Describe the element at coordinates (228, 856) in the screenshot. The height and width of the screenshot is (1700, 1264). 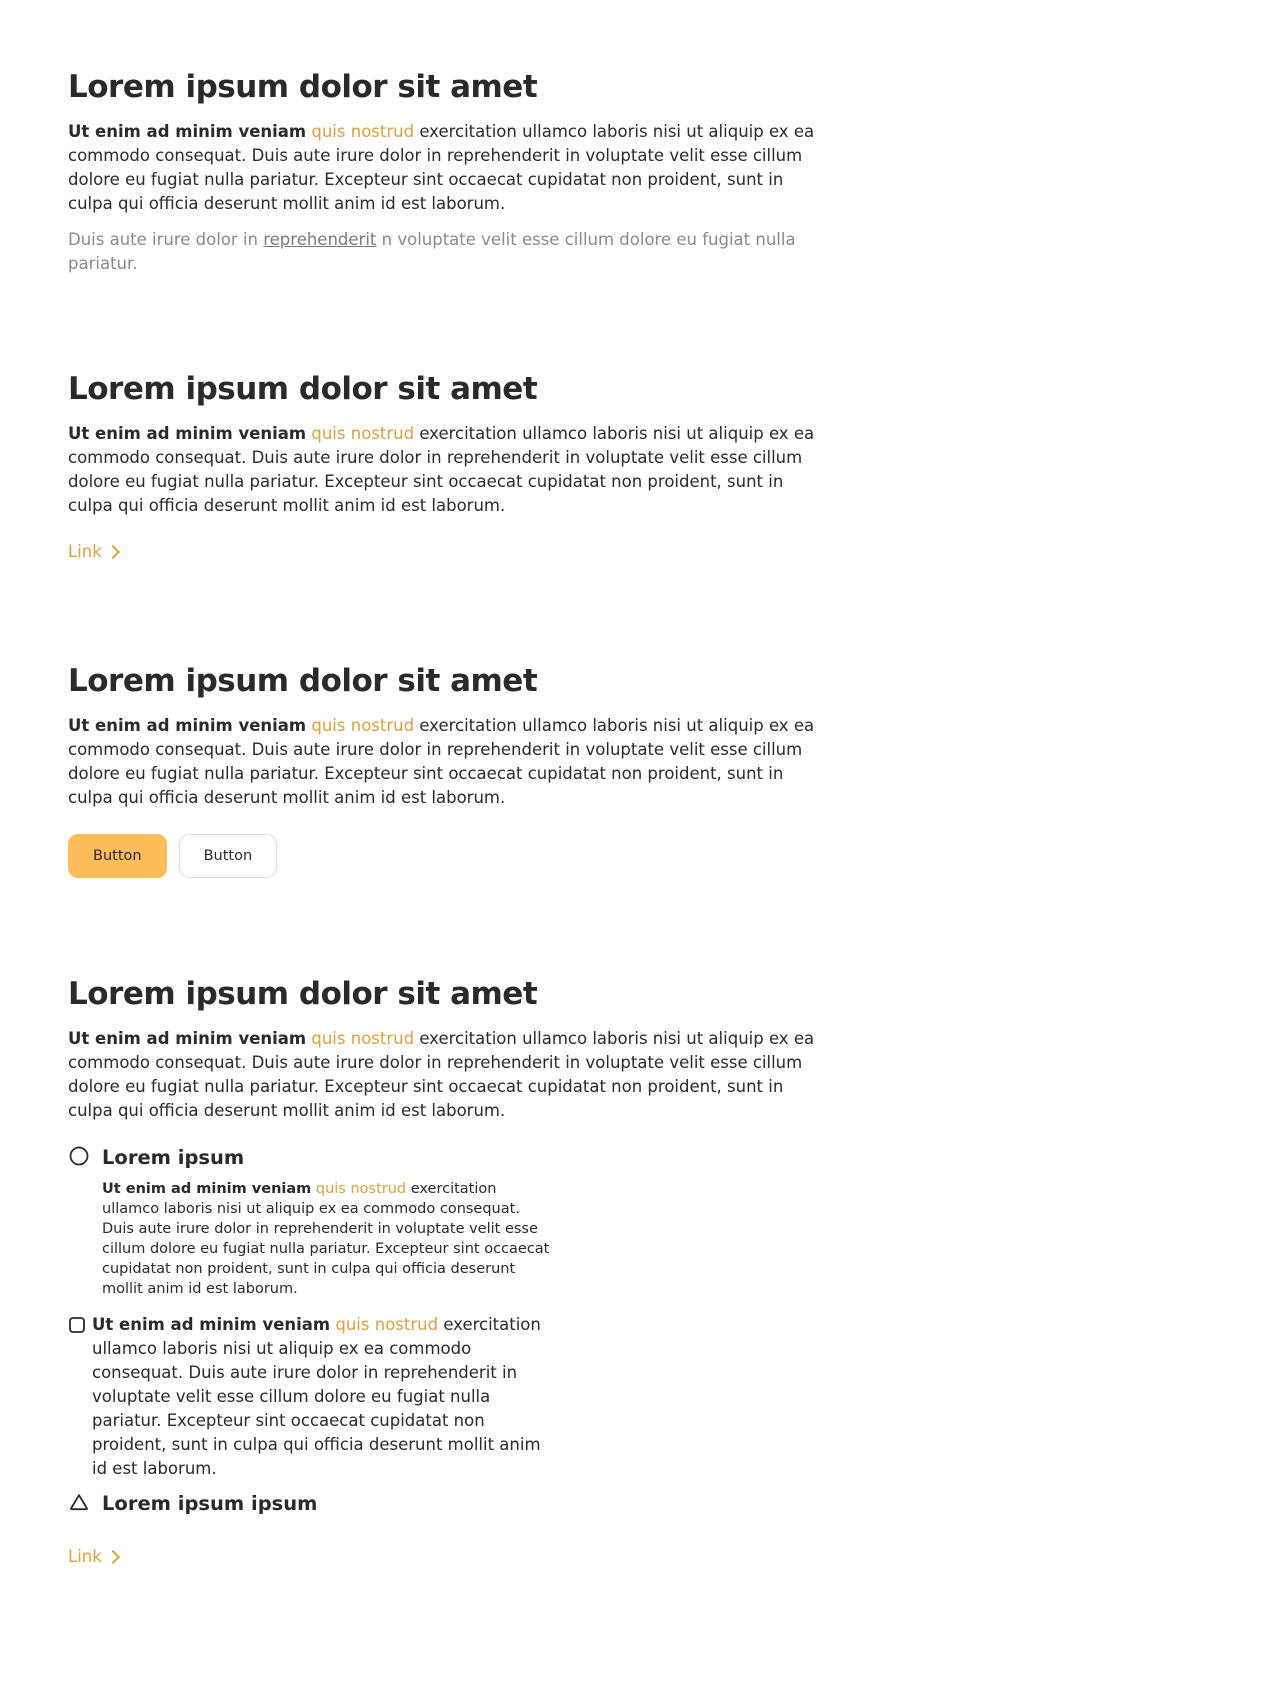
I see `secondary-button: Button` at that location.